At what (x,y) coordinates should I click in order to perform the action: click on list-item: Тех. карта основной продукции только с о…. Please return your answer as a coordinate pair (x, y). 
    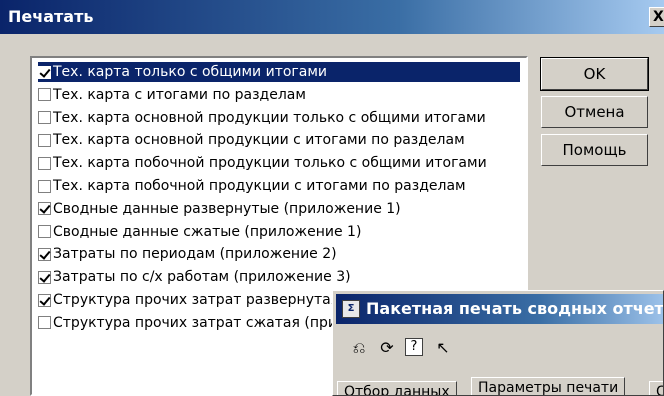
    Looking at the image, I should click on (262, 118).